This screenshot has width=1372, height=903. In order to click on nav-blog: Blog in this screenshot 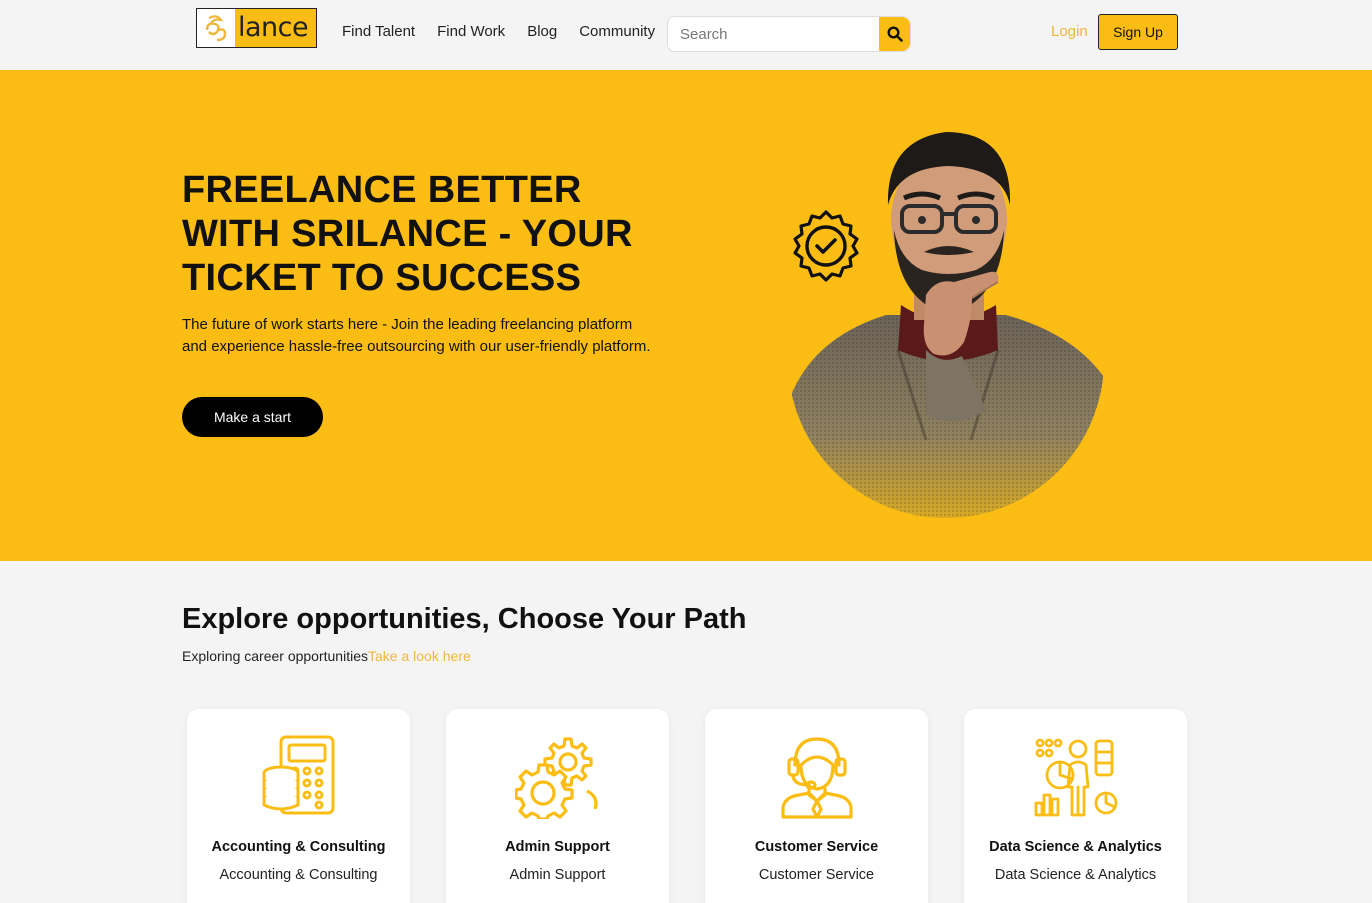, I will do `click(542, 32)`.